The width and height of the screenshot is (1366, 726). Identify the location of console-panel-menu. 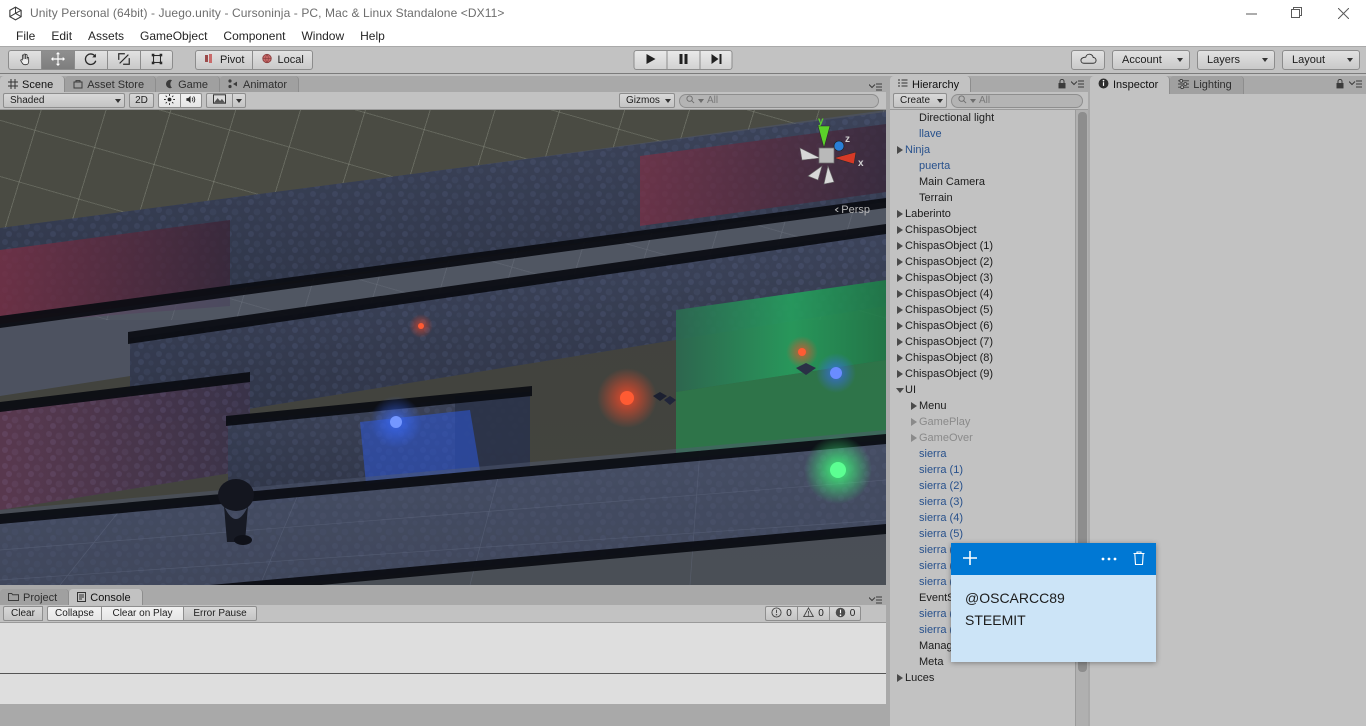
(875, 600).